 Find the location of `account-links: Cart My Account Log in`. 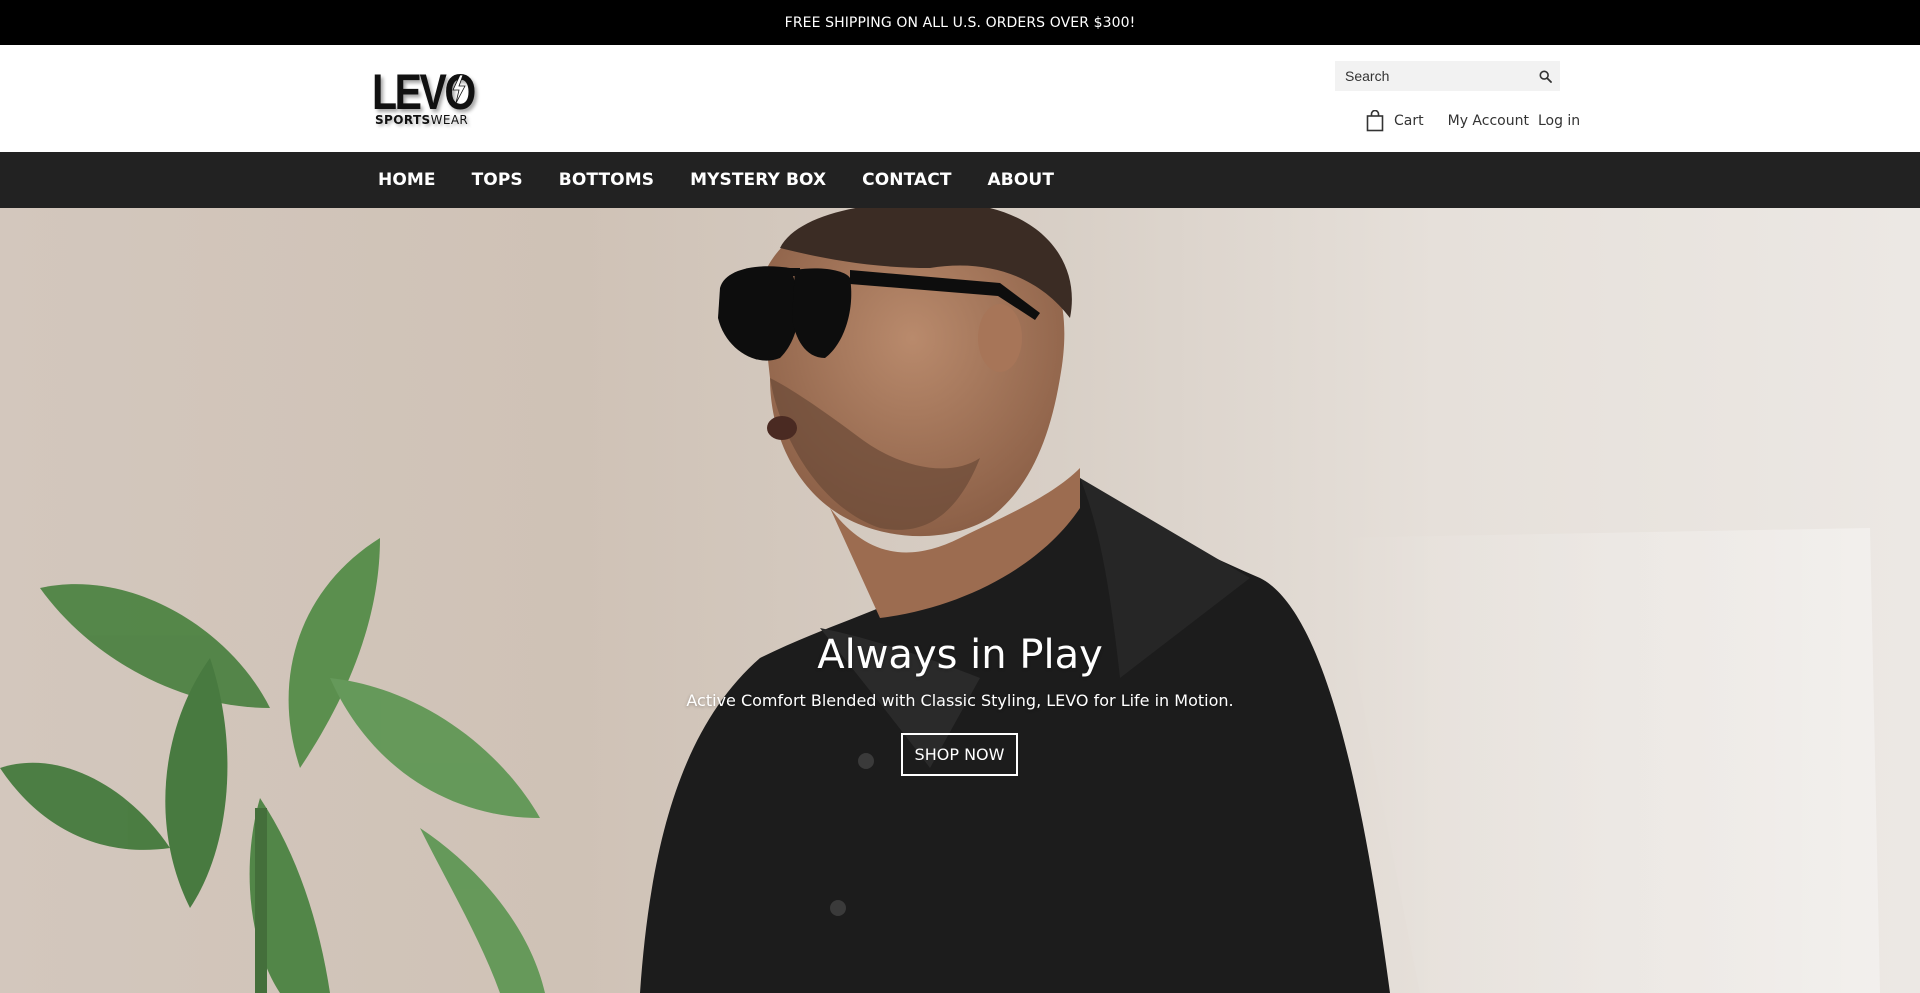

account-links: Cart My Account Log in is located at coordinates (1473, 121).